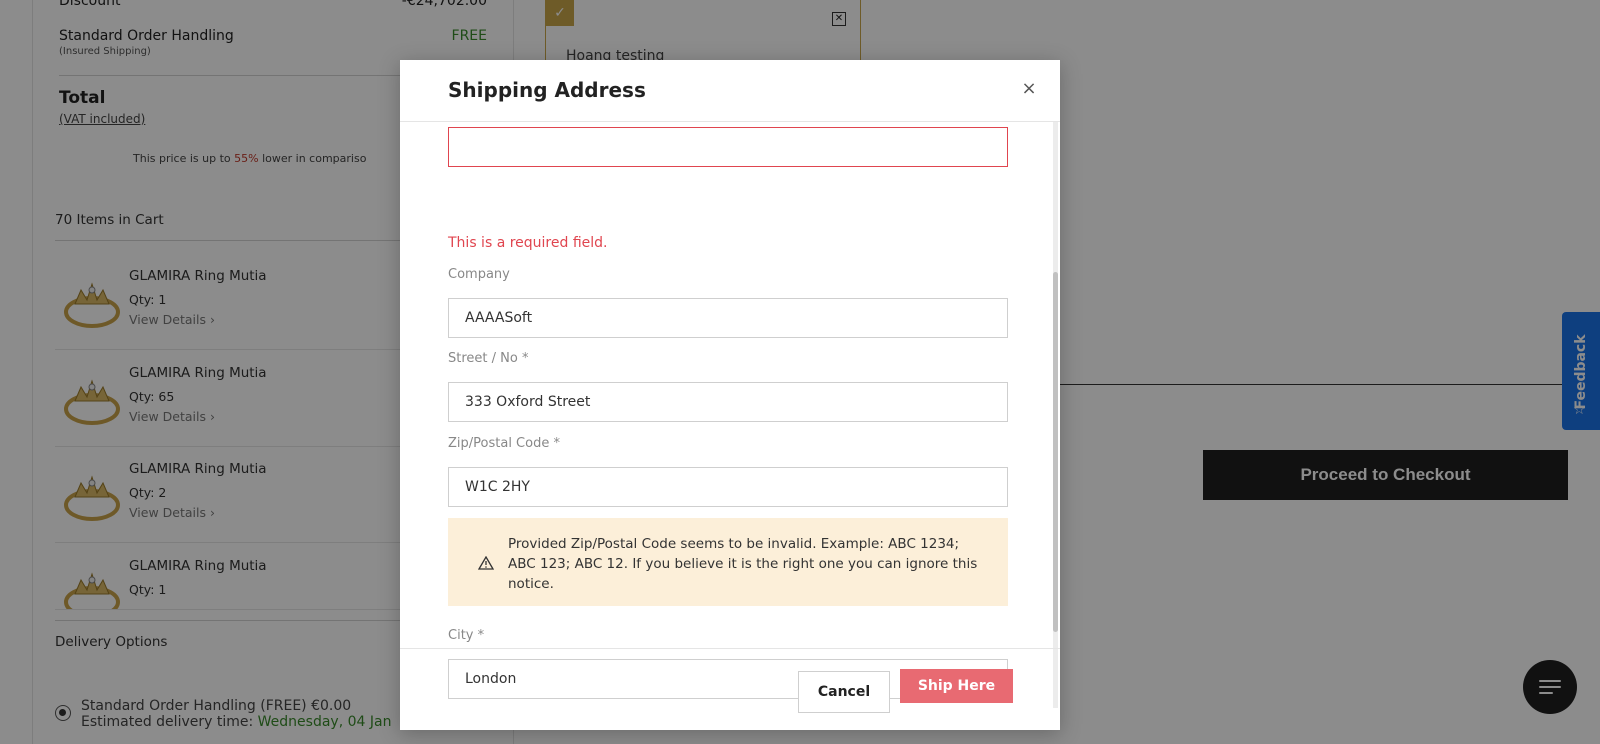  What do you see at coordinates (728, 147) in the screenshot?
I see `required-field-input` at bounding box center [728, 147].